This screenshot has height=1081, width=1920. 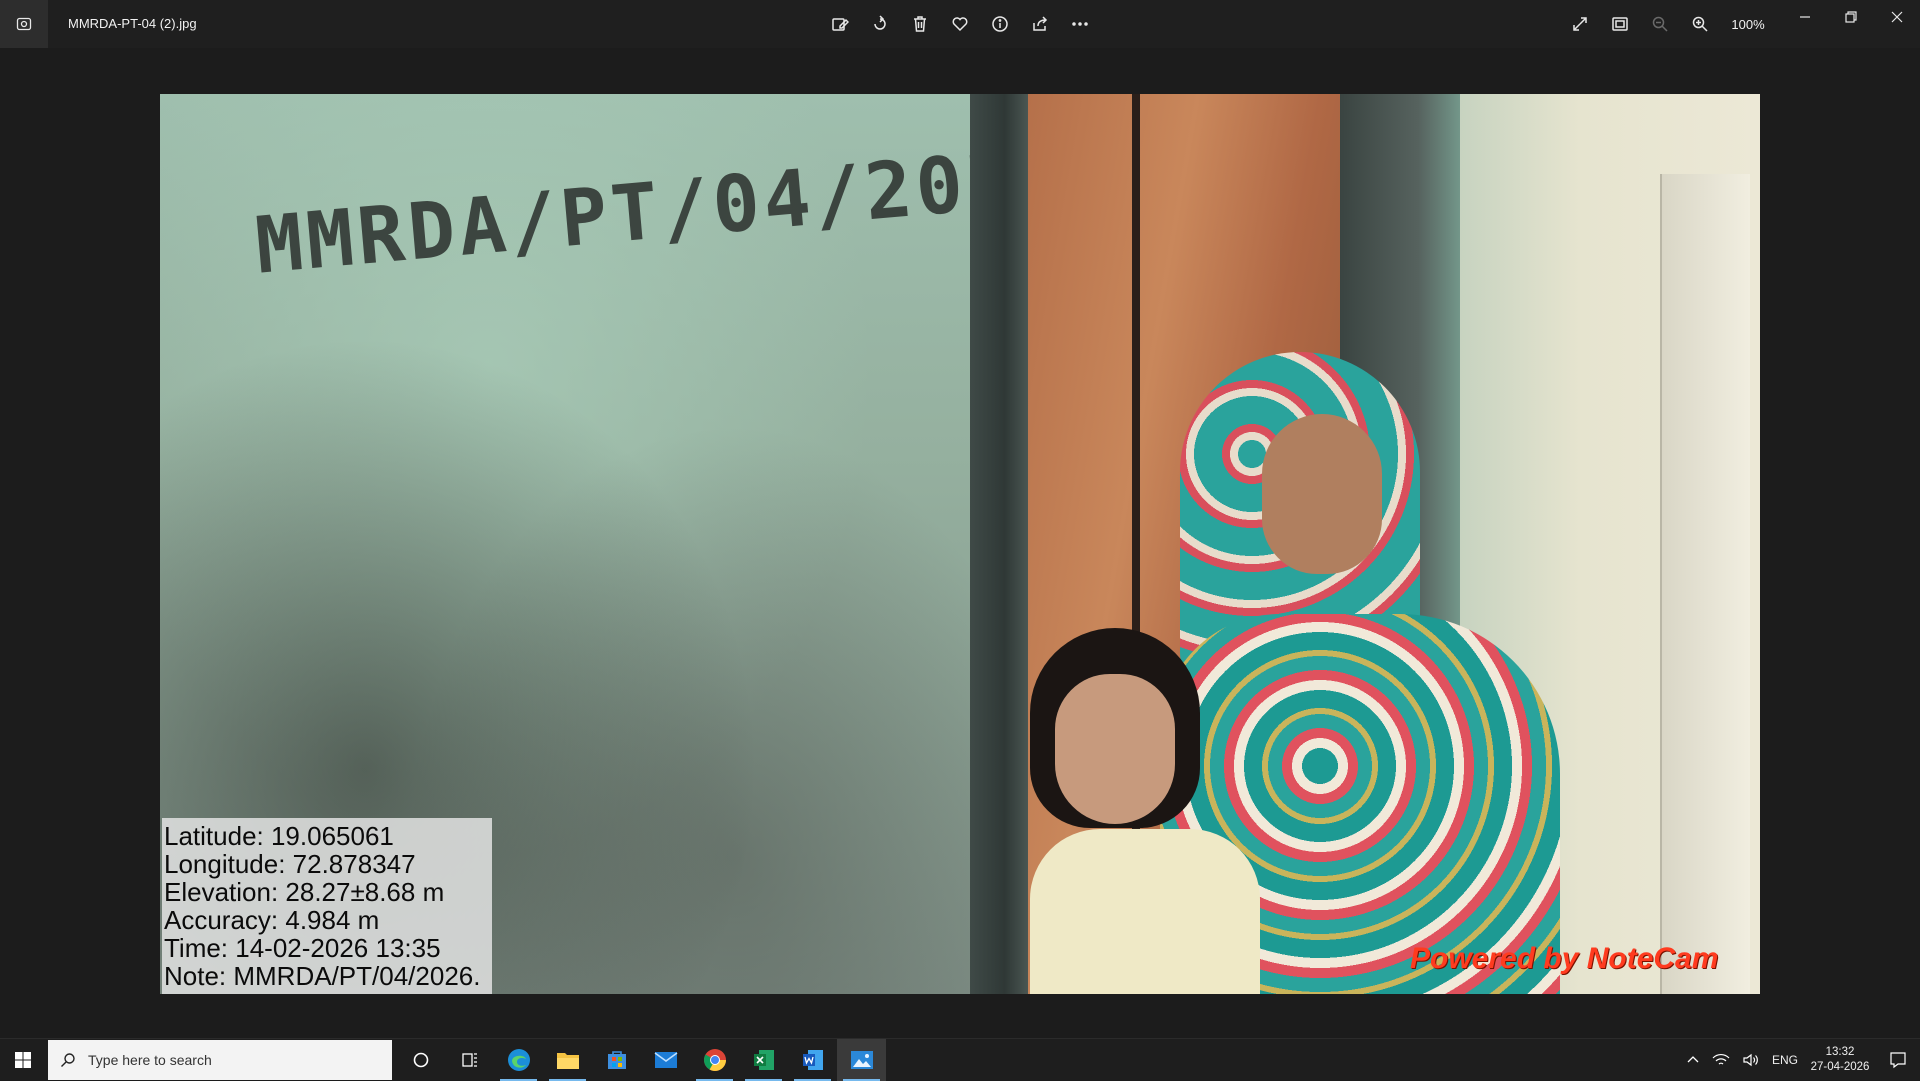 What do you see at coordinates (1620, 24) in the screenshot?
I see `fit-to-window-icon` at bounding box center [1620, 24].